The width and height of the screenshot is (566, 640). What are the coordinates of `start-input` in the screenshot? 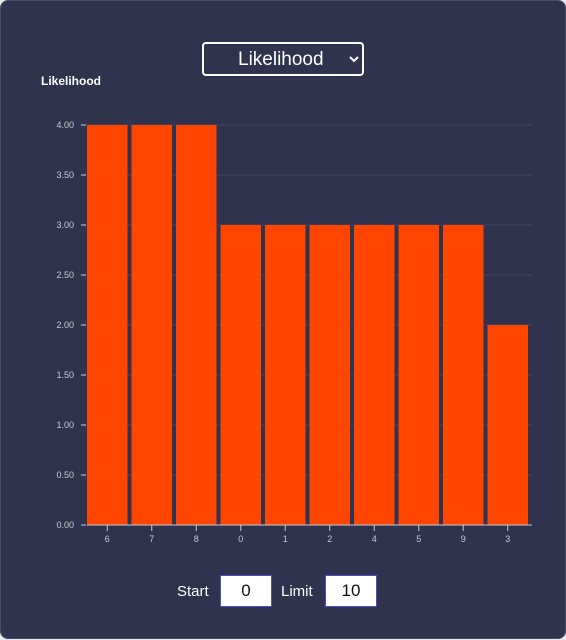 It's located at (246, 591).